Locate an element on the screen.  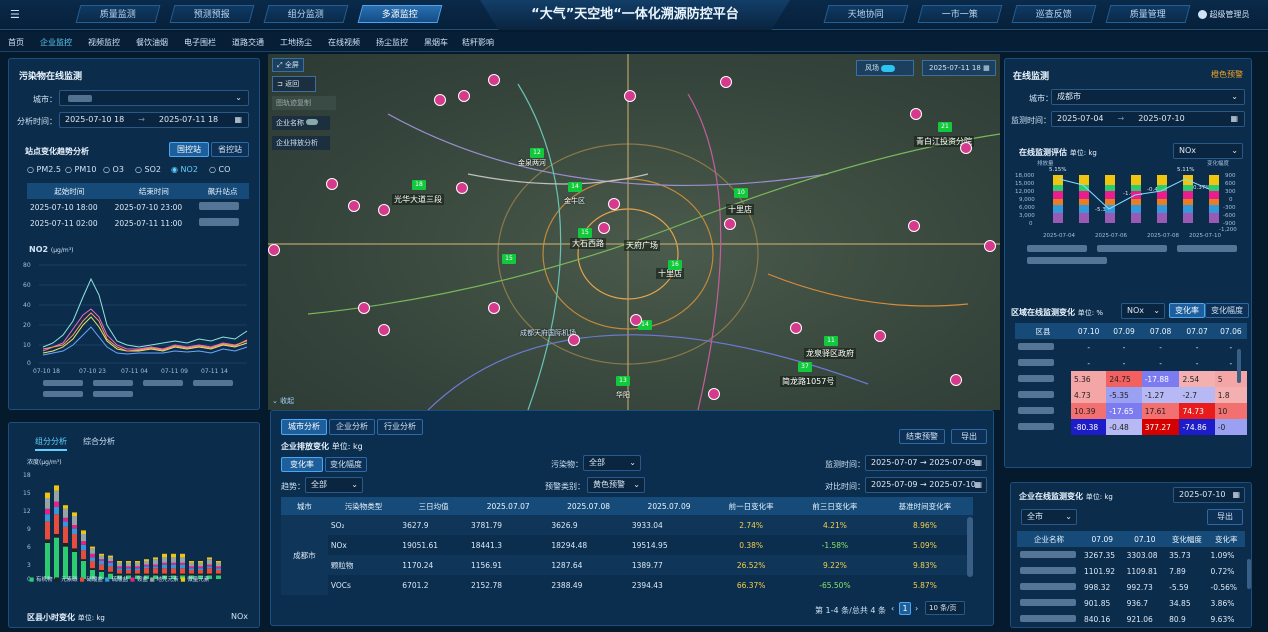
tab-enterprise-analysis: 企业分析 is located at coordinates (352, 427).